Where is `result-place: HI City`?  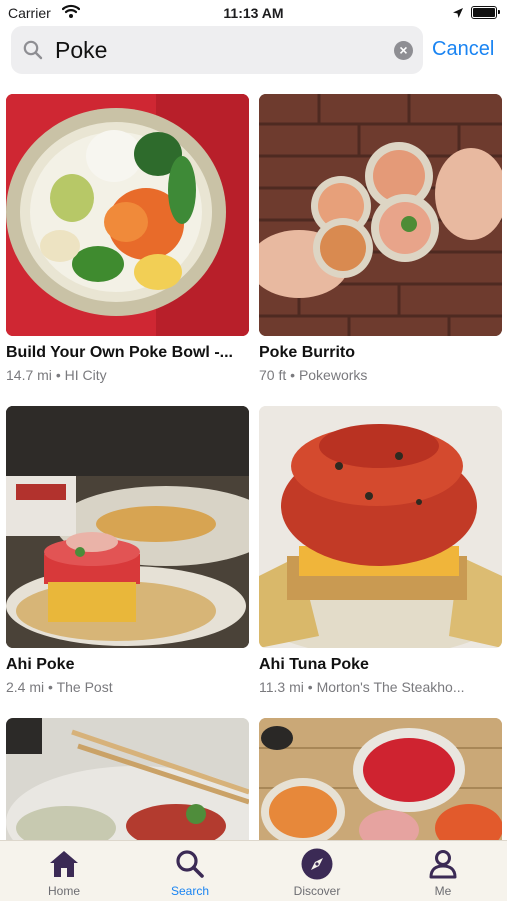 result-place: HI City is located at coordinates (85, 375).